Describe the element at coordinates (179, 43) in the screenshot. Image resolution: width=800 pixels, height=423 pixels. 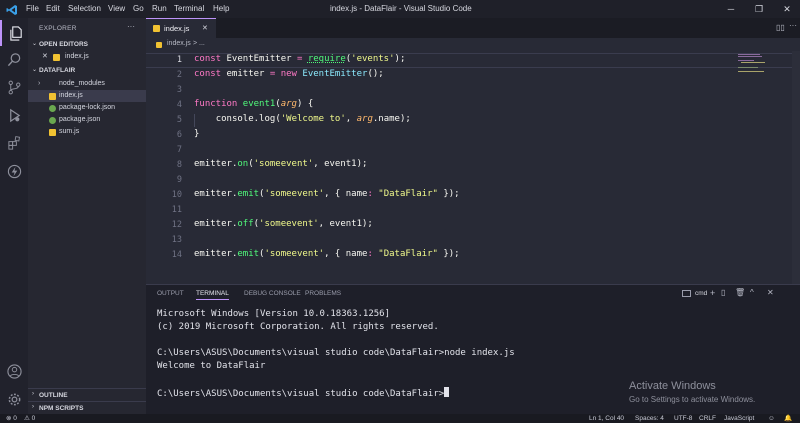
I see `breadcrumb-file: index.js` at that location.